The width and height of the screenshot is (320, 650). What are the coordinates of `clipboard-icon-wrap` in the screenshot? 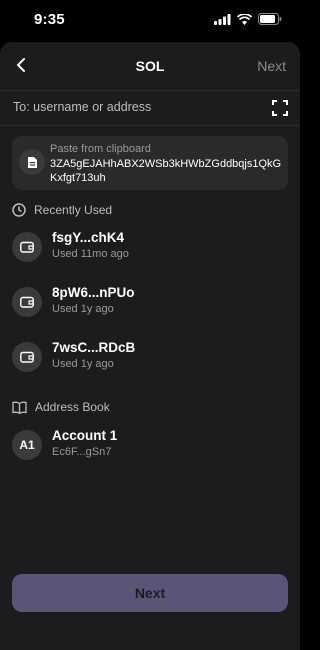 It's located at (32, 162).